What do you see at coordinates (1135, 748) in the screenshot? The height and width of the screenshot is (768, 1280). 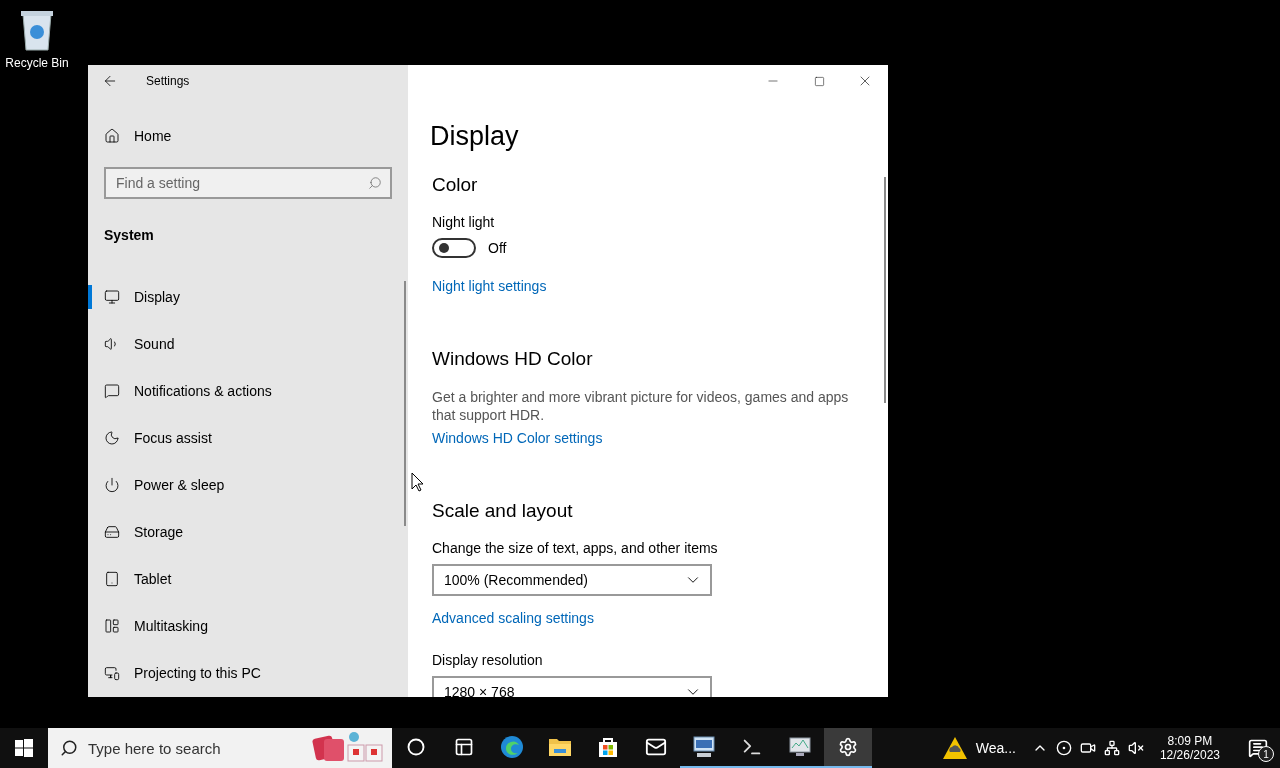 I see `speaker-muted-icon` at bounding box center [1135, 748].